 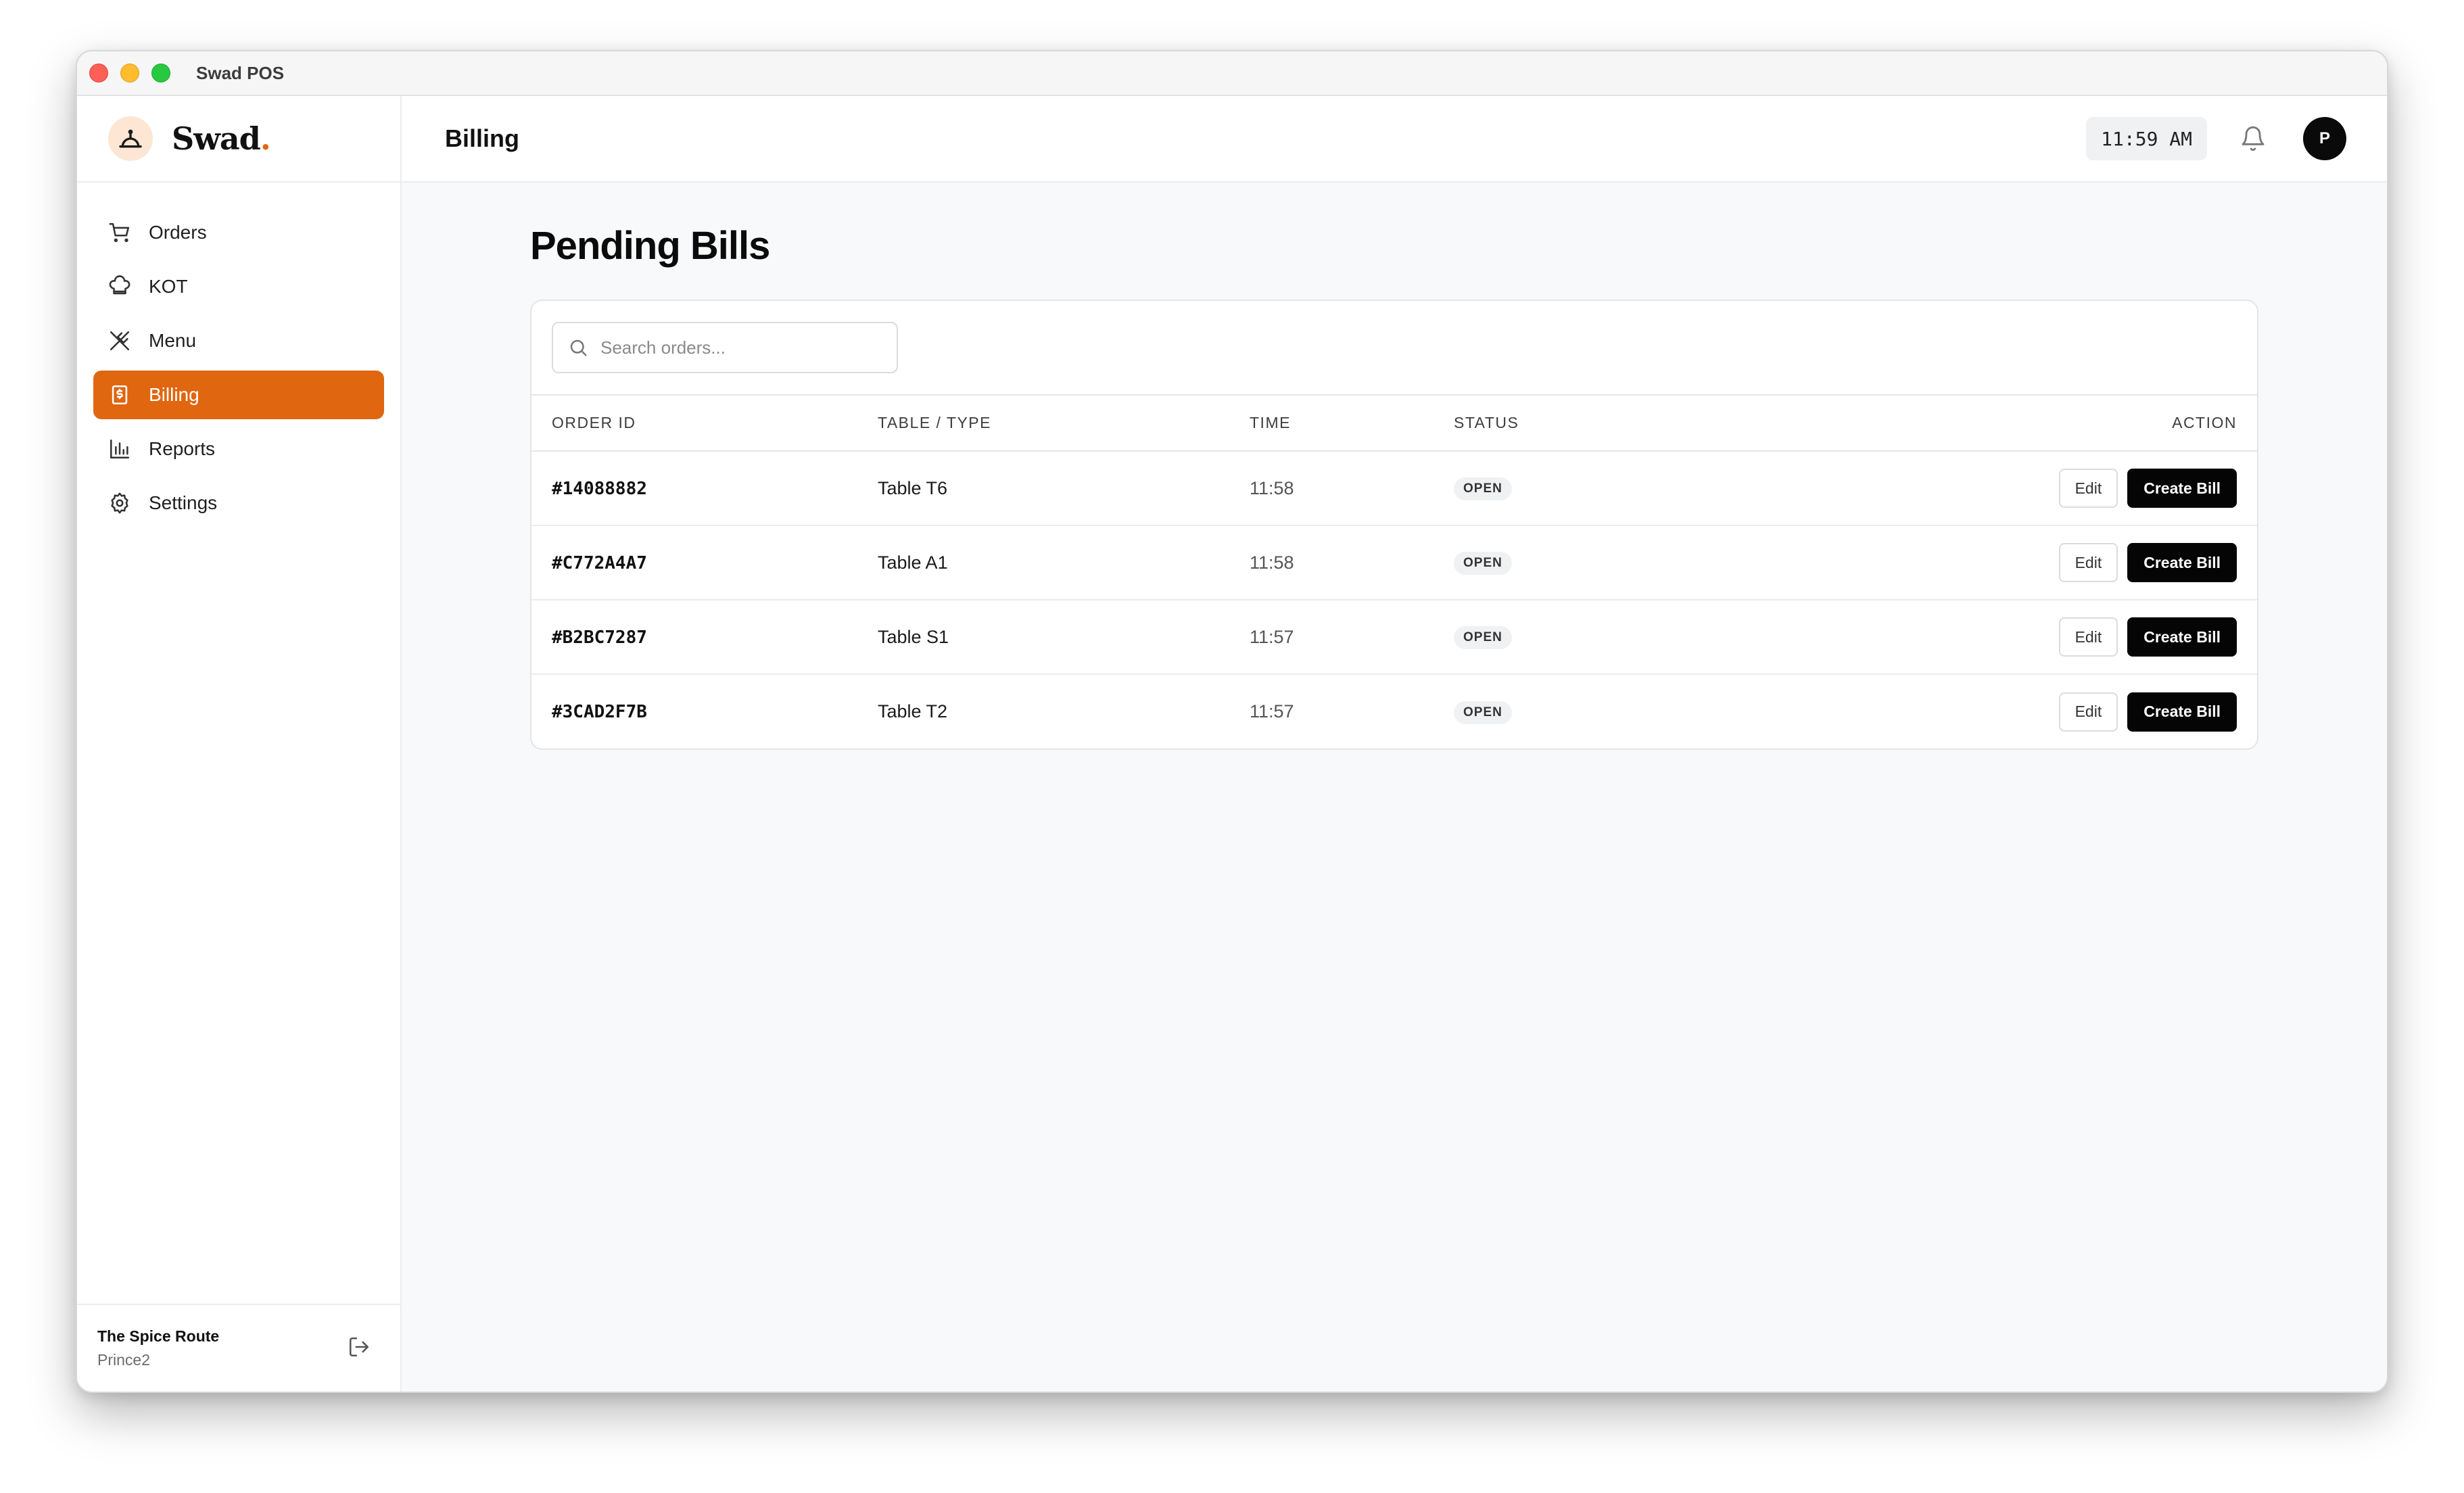 I want to click on order-id: #14088882, so click(x=599, y=488).